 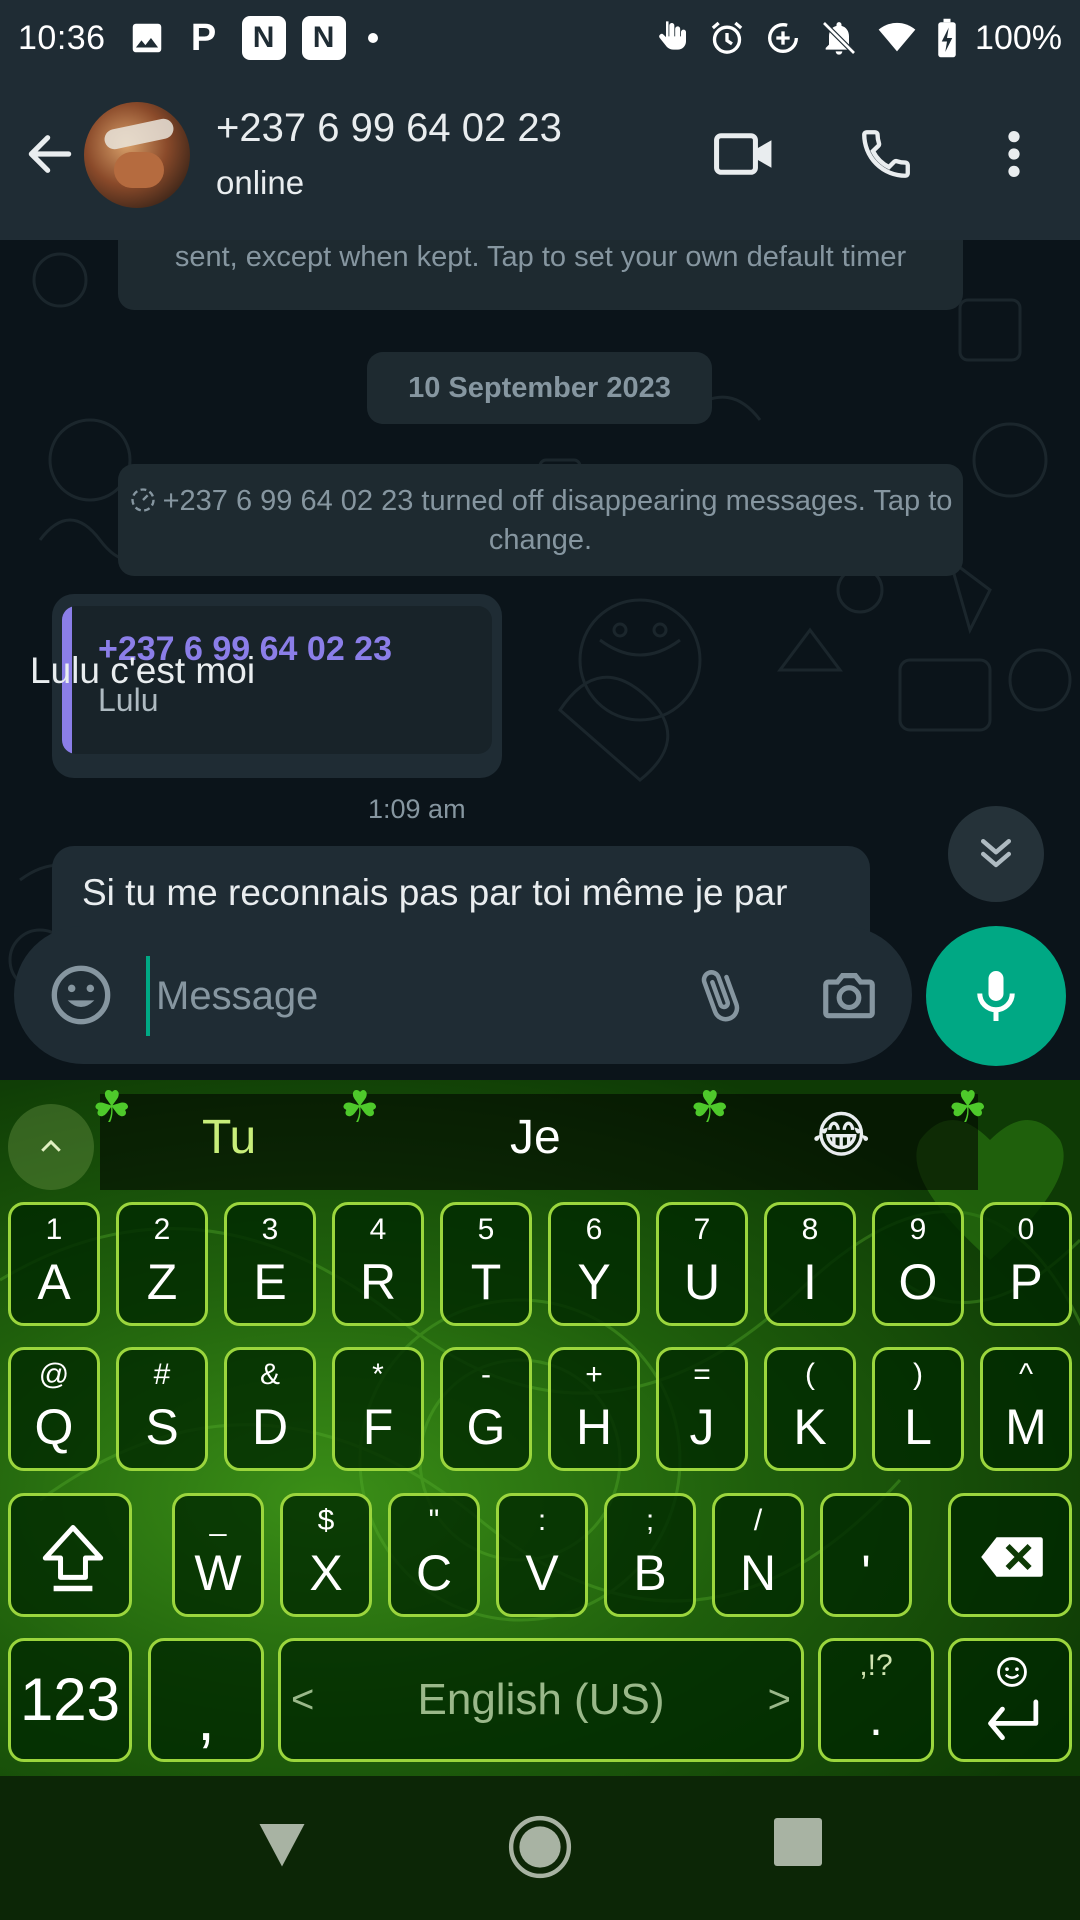 I want to click on key-hint: 5, so click(x=486, y=1229).